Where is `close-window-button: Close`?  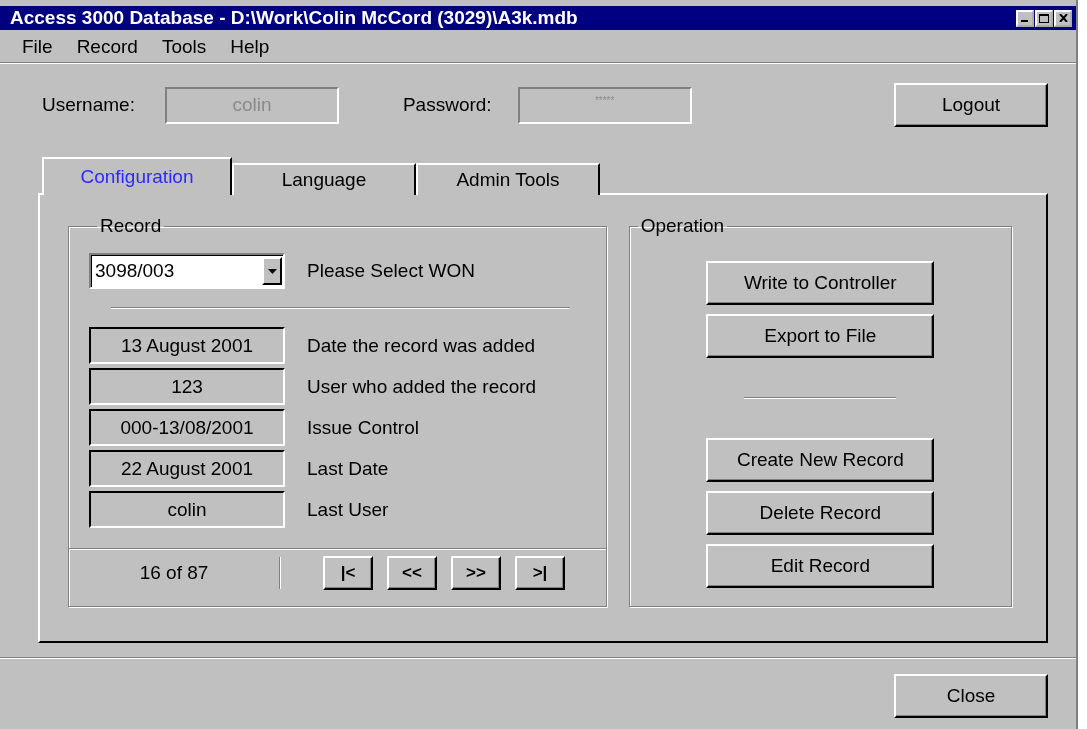
close-window-button: Close is located at coordinates (971, 696).